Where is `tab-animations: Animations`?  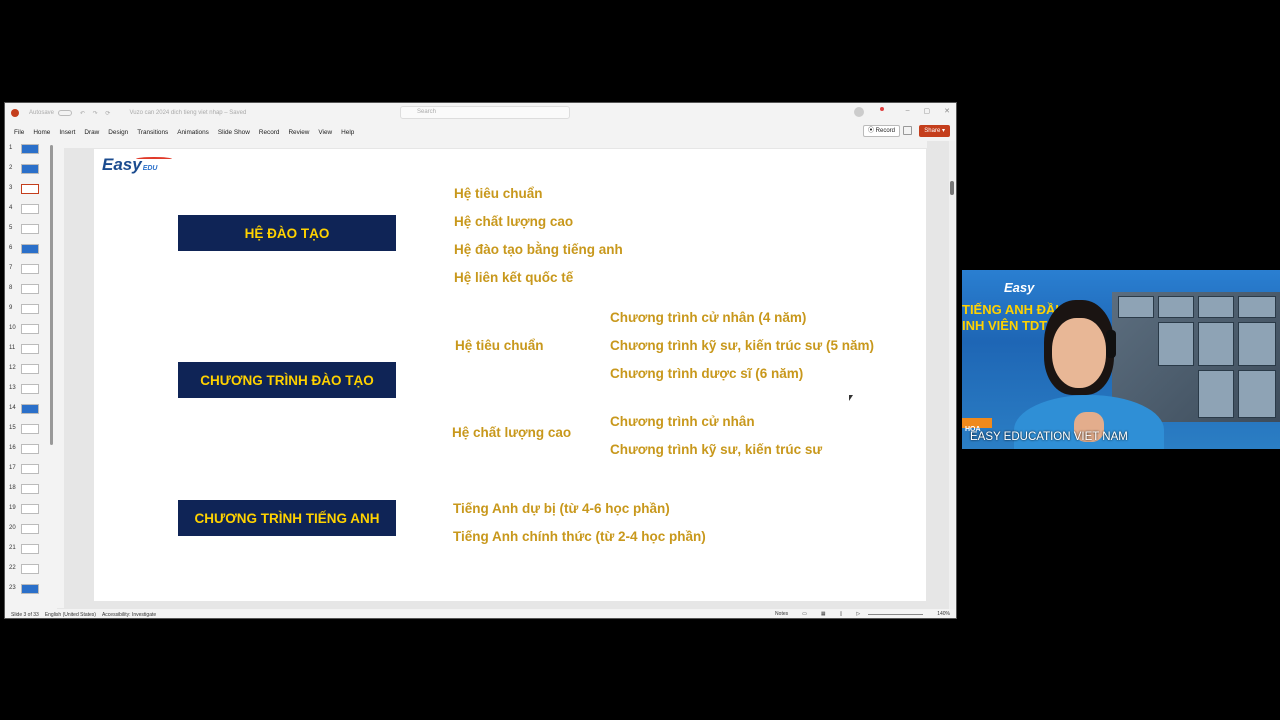
tab-animations: Animations is located at coordinates (193, 132).